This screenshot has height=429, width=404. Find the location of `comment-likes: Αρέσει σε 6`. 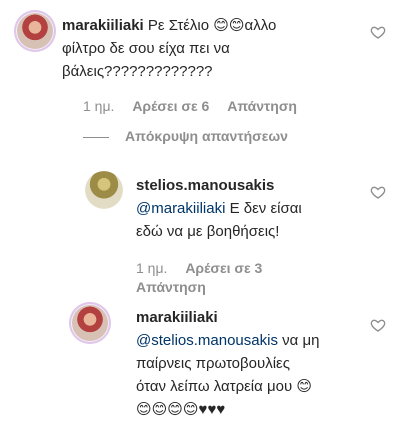

comment-likes: Αρέσει σε 6 is located at coordinates (170, 106).